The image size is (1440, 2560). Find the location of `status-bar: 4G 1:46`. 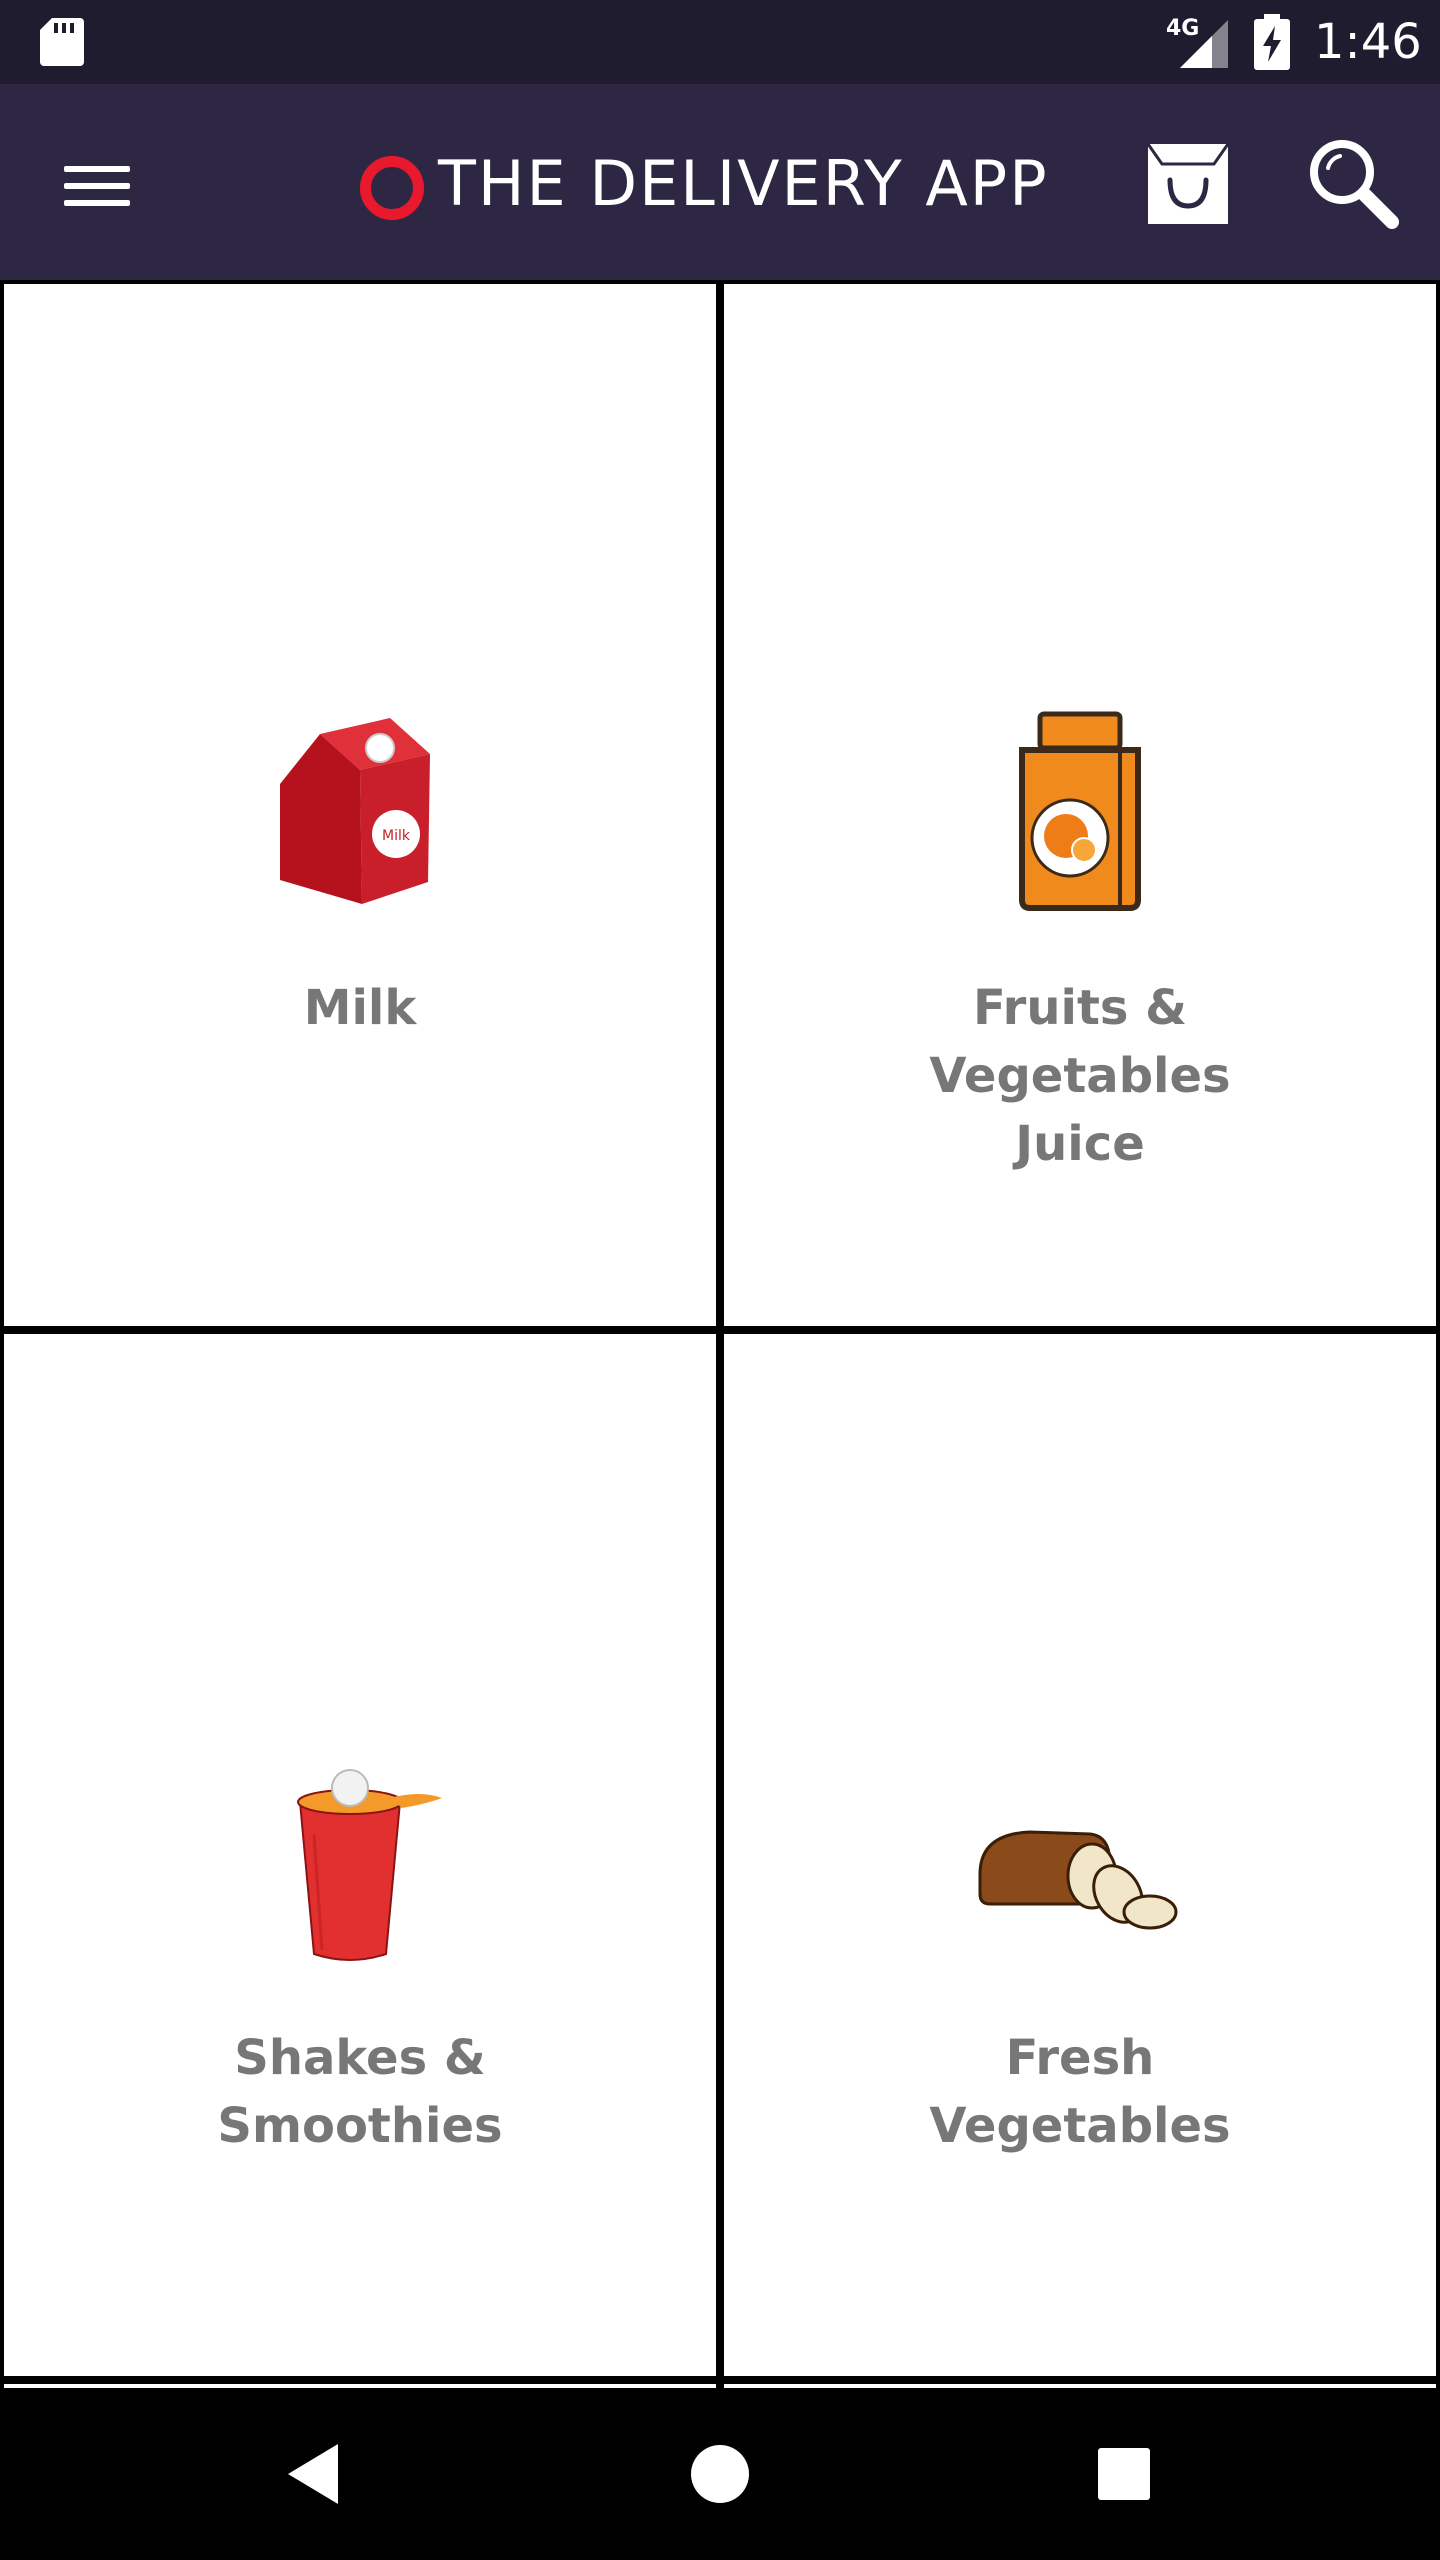

status-bar: 4G 1:46 is located at coordinates (720, 42).